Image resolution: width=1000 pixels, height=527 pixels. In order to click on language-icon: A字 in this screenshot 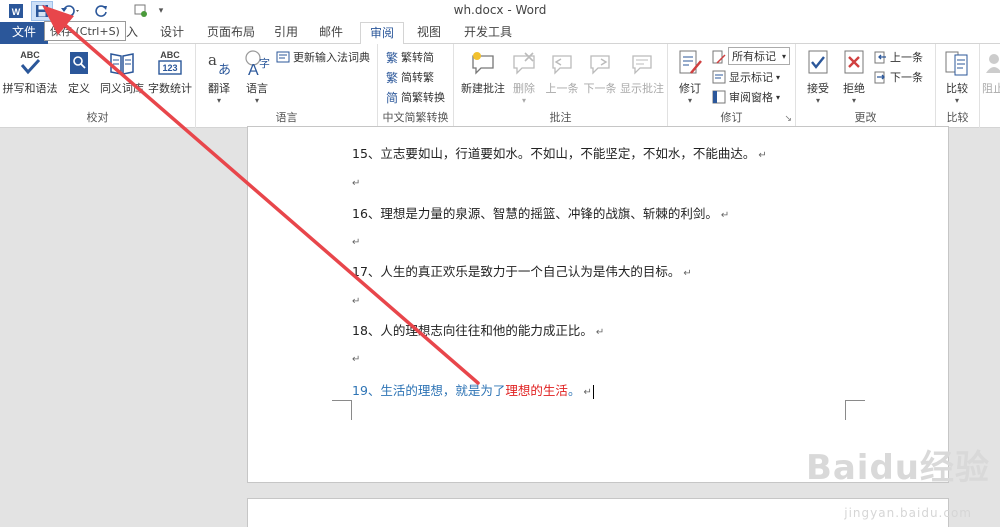, I will do `click(257, 63)`.